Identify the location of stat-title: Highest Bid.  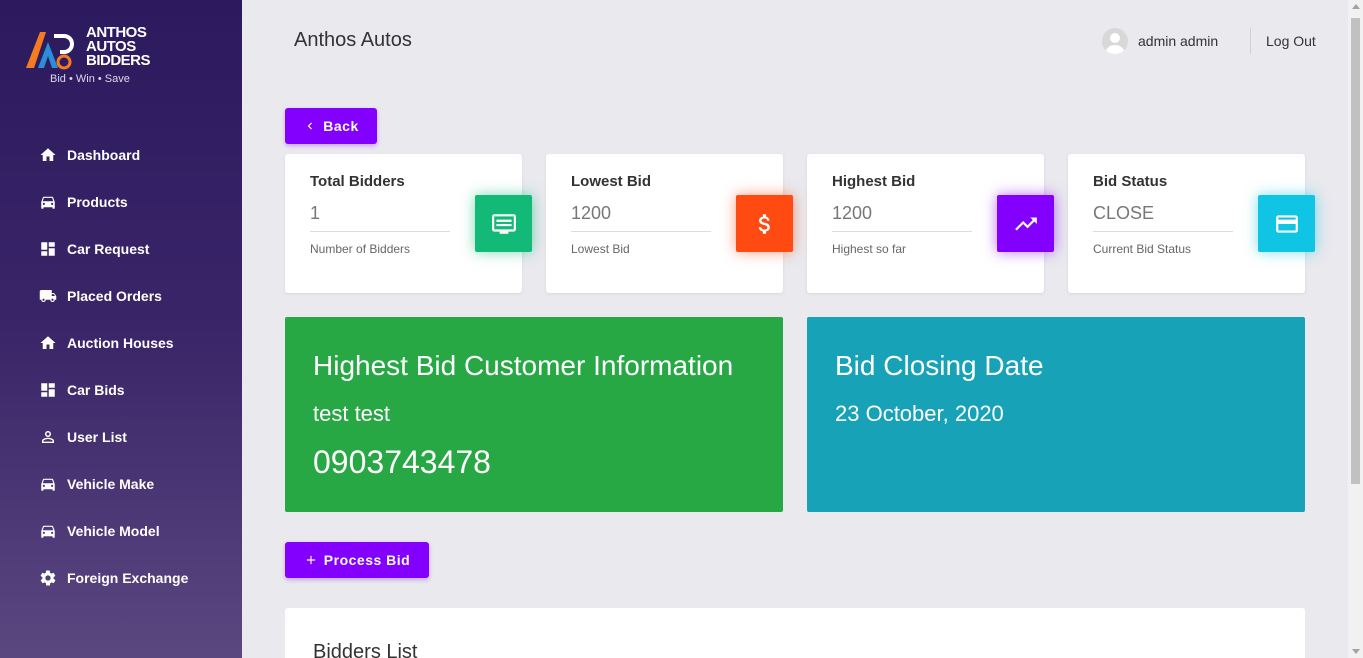
(874, 181).